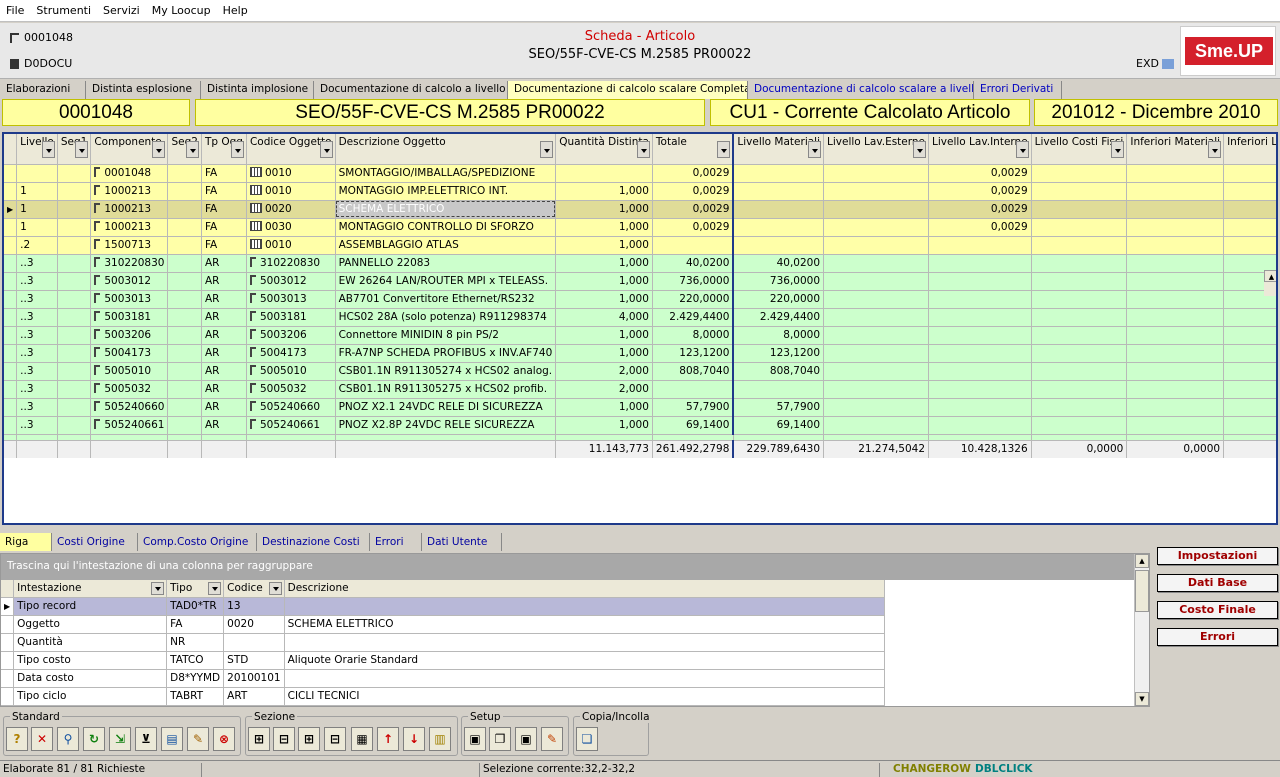 The image size is (1280, 777). What do you see at coordinates (1175, 149) in the screenshot?
I see `col-header-13: Inferiori Materiali` at bounding box center [1175, 149].